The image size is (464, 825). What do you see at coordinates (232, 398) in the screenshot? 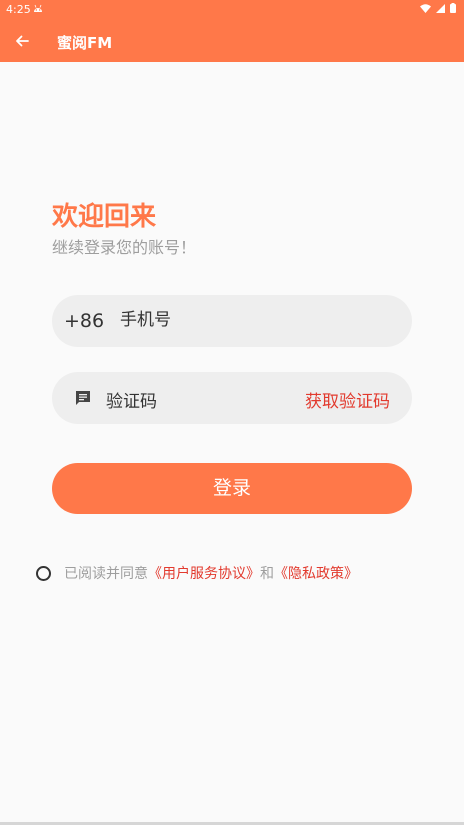
I see `verification-code-input: 验证码 获取验证码` at bounding box center [232, 398].